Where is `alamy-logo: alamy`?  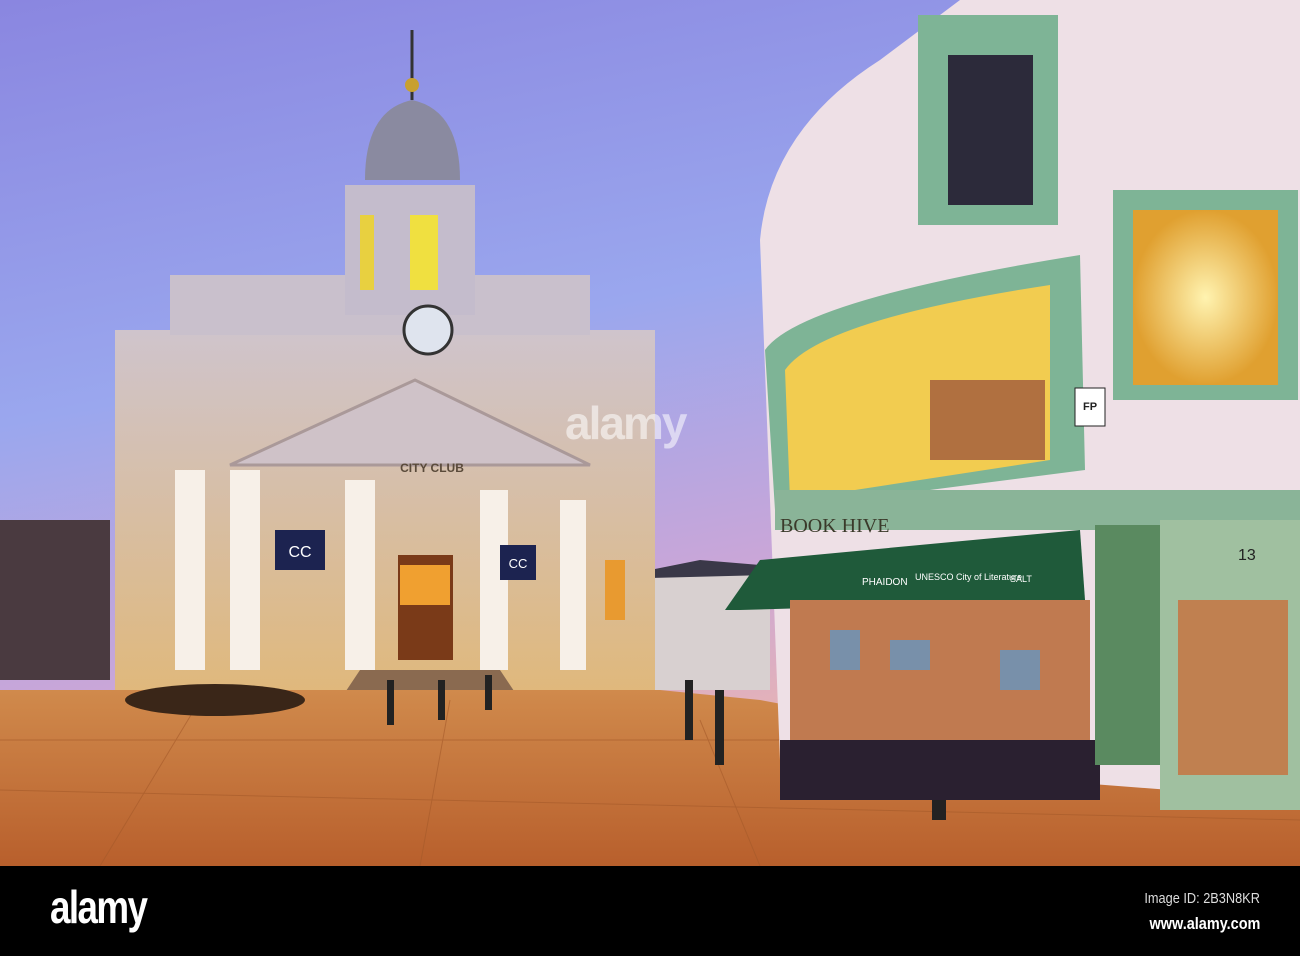
alamy-logo: alamy is located at coordinates (99, 907).